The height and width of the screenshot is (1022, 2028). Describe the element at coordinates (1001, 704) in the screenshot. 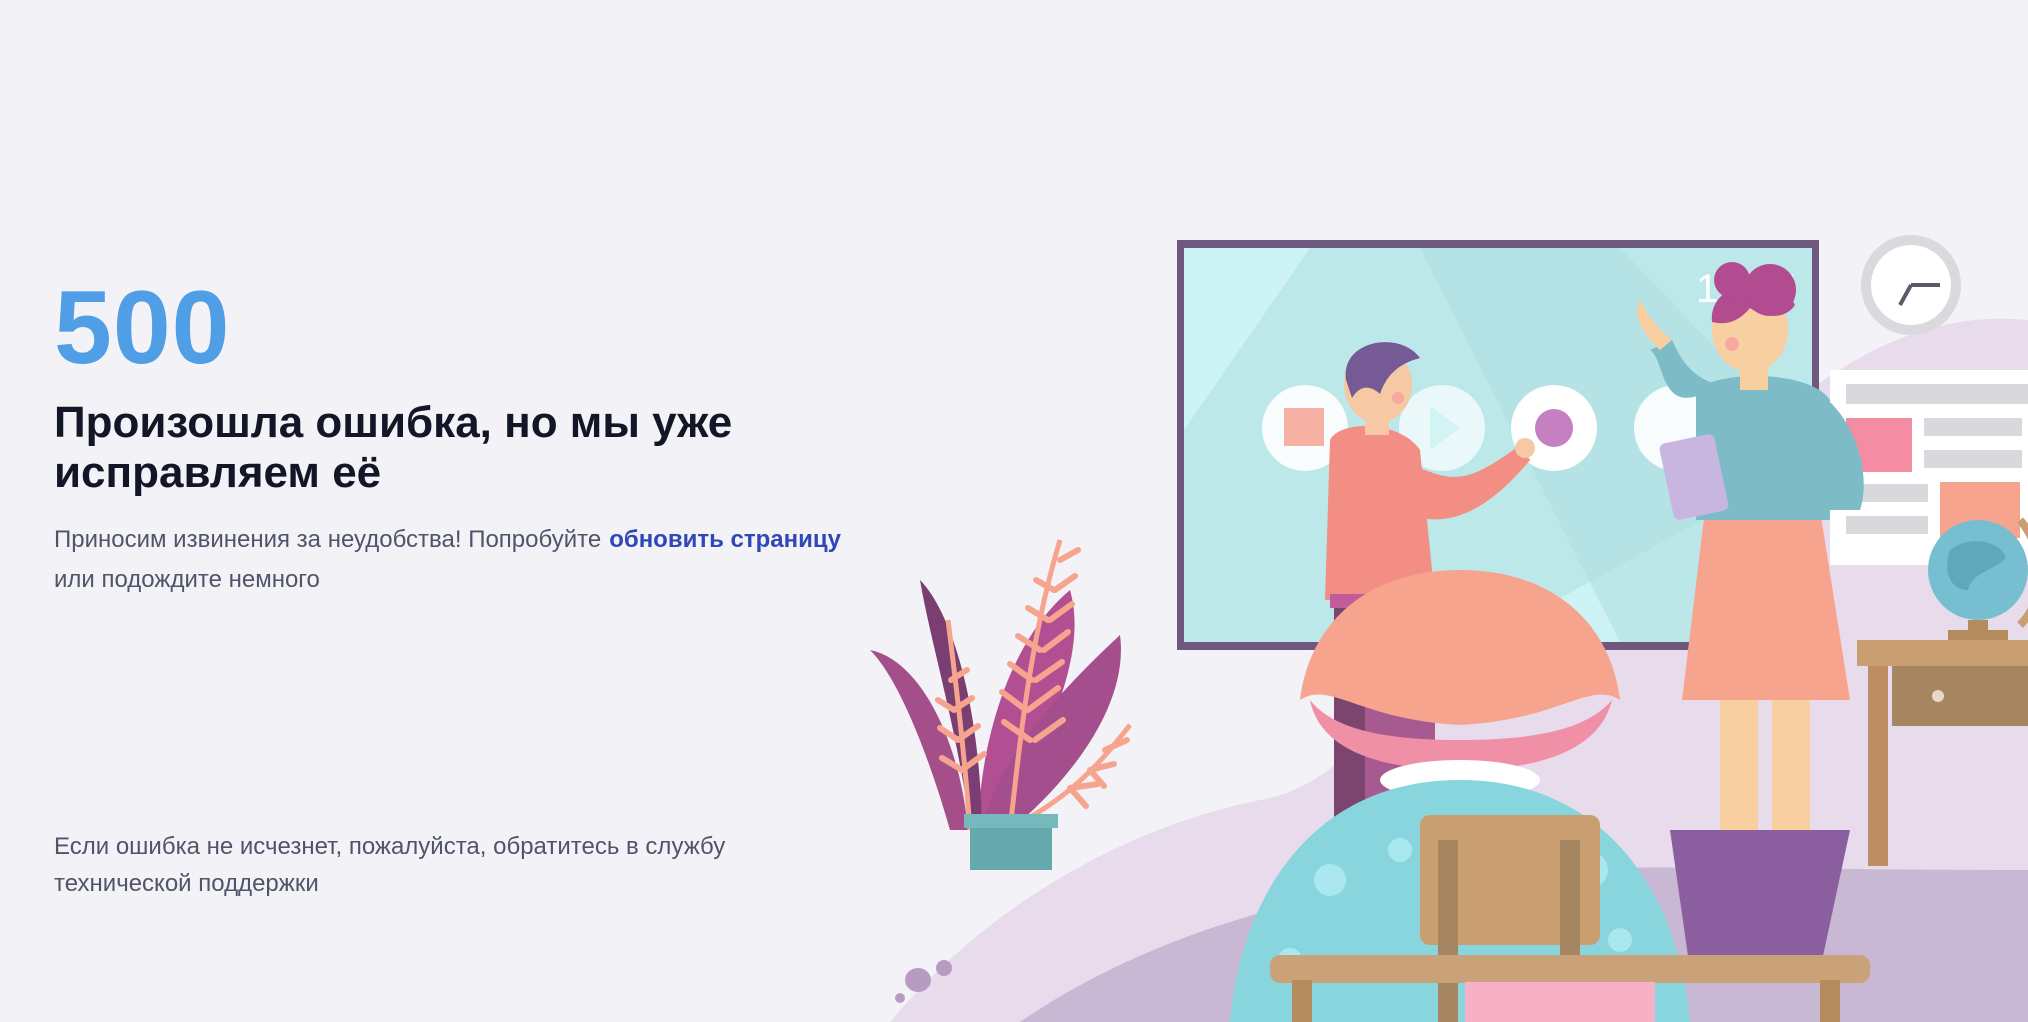

I see `plant-icon` at that location.